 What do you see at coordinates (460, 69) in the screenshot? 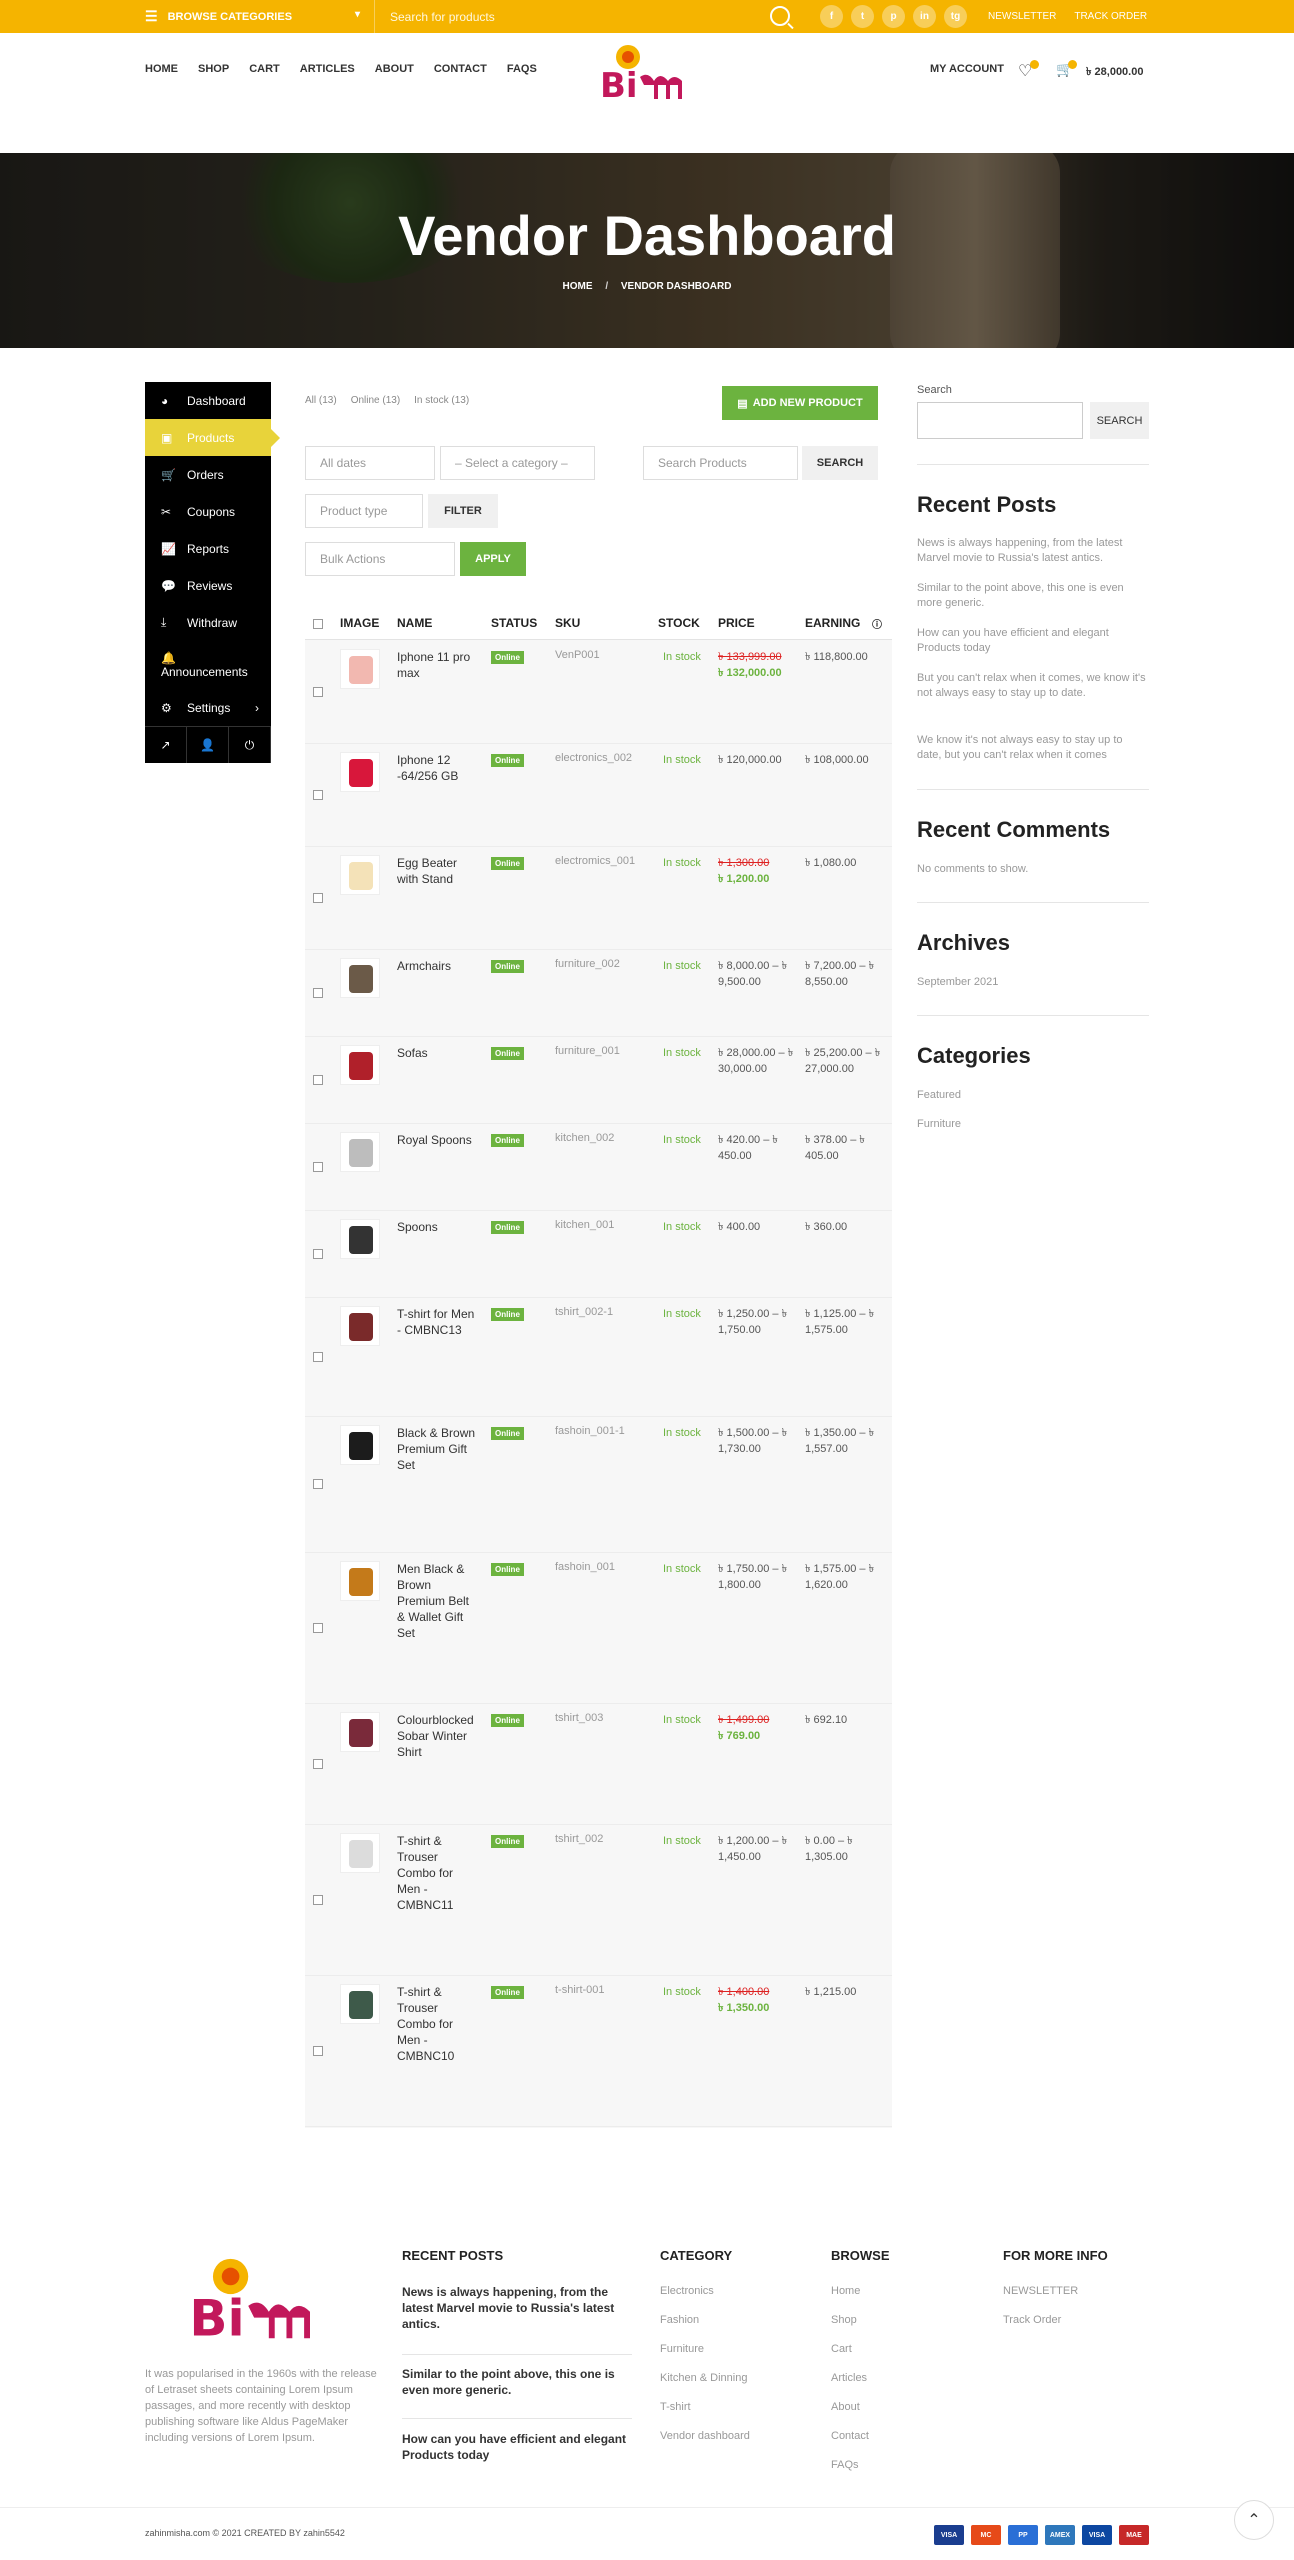
I see `nav-contact: CONTACT` at bounding box center [460, 69].